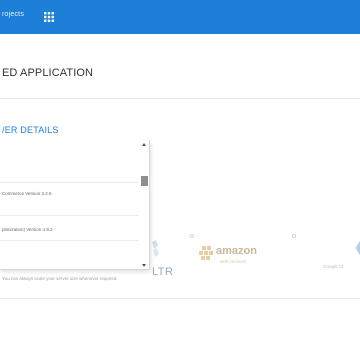  What do you see at coordinates (206, 253) in the screenshot?
I see `aws-cubes-icon` at bounding box center [206, 253].